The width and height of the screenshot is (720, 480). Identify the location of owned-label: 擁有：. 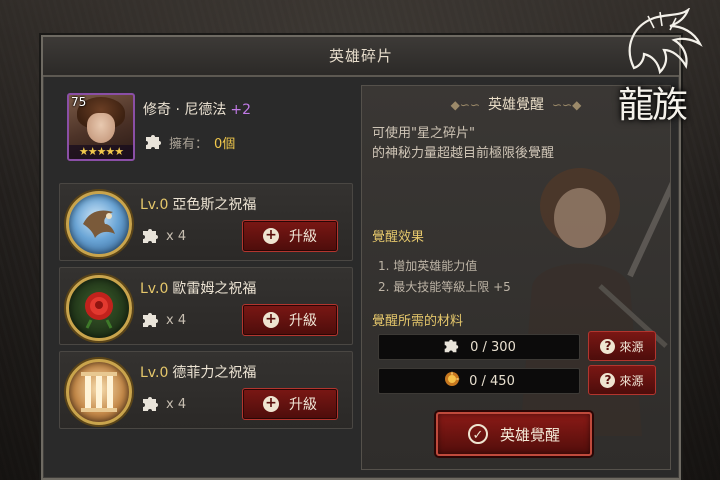
(189, 144).